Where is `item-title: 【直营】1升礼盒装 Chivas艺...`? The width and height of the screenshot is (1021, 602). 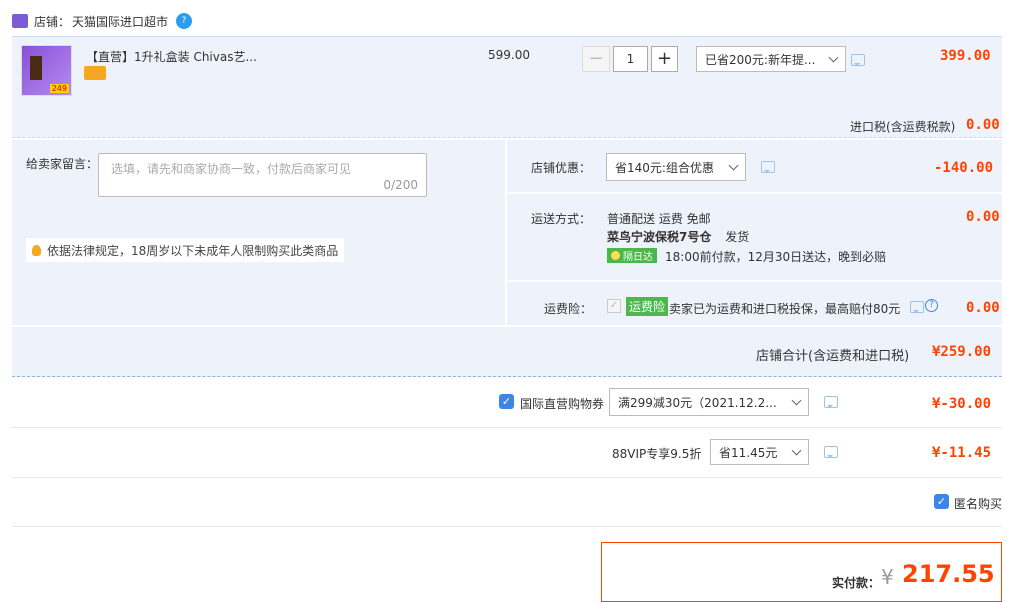
item-title: 【直营】1升礼盒装 Chivas艺... is located at coordinates (171, 56).